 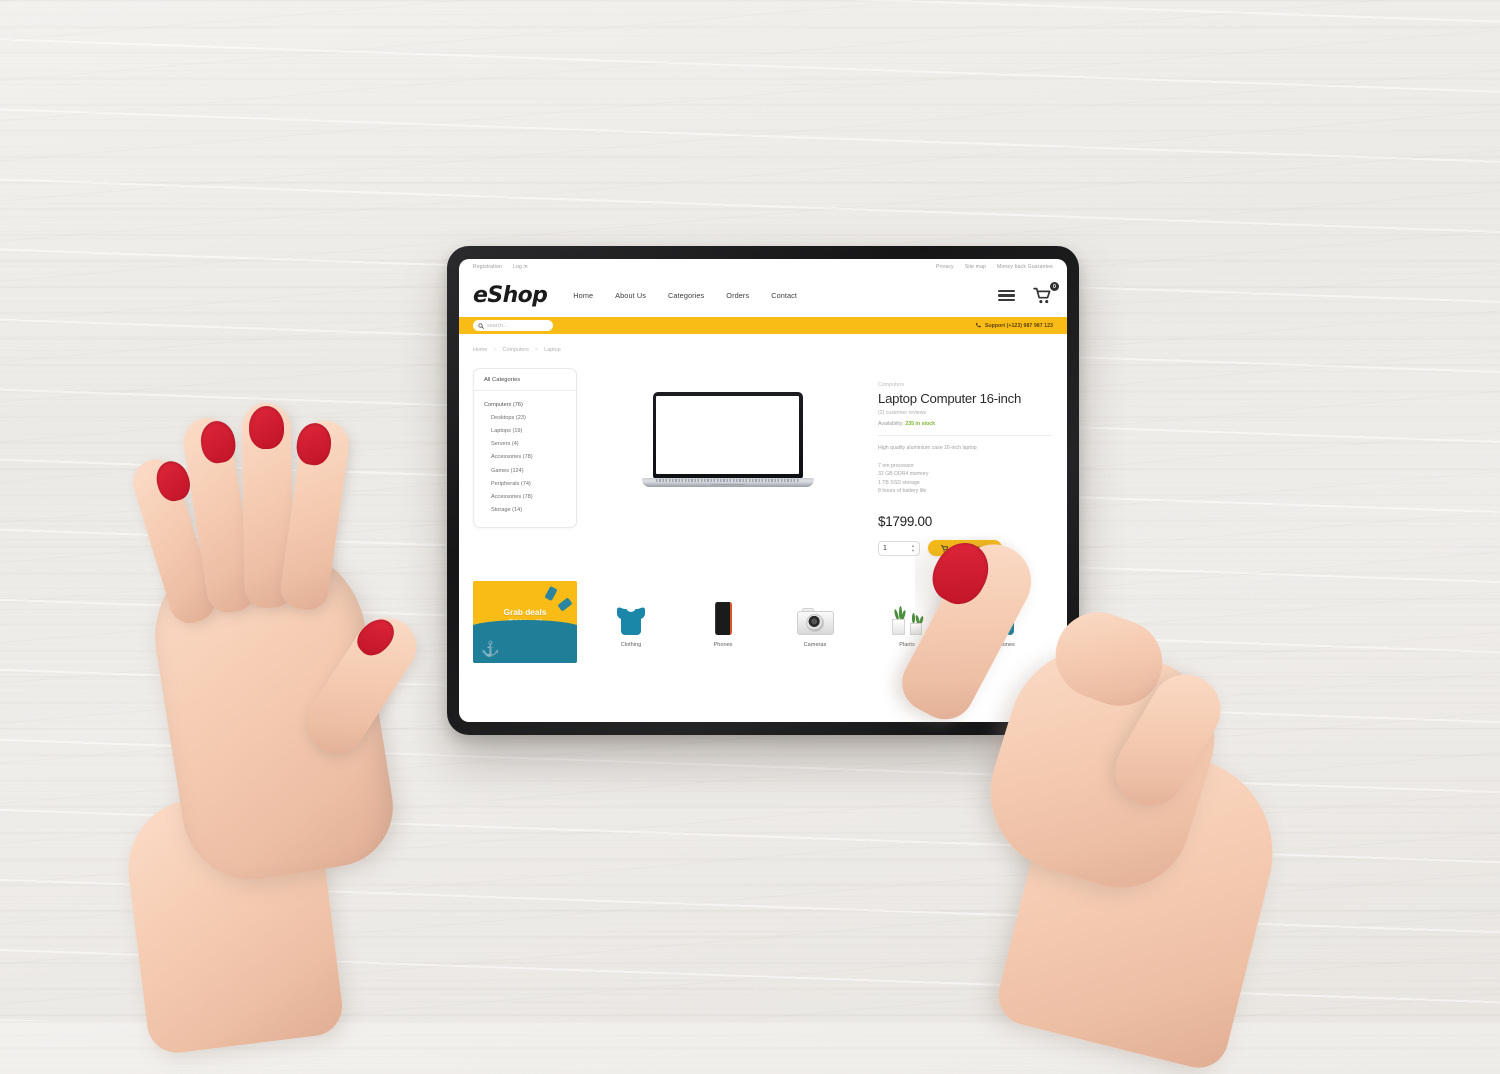 What do you see at coordinates (525, 612) in the screenshot?
I see `promo-line1: Grab deals` at bounding box center [525, 612].